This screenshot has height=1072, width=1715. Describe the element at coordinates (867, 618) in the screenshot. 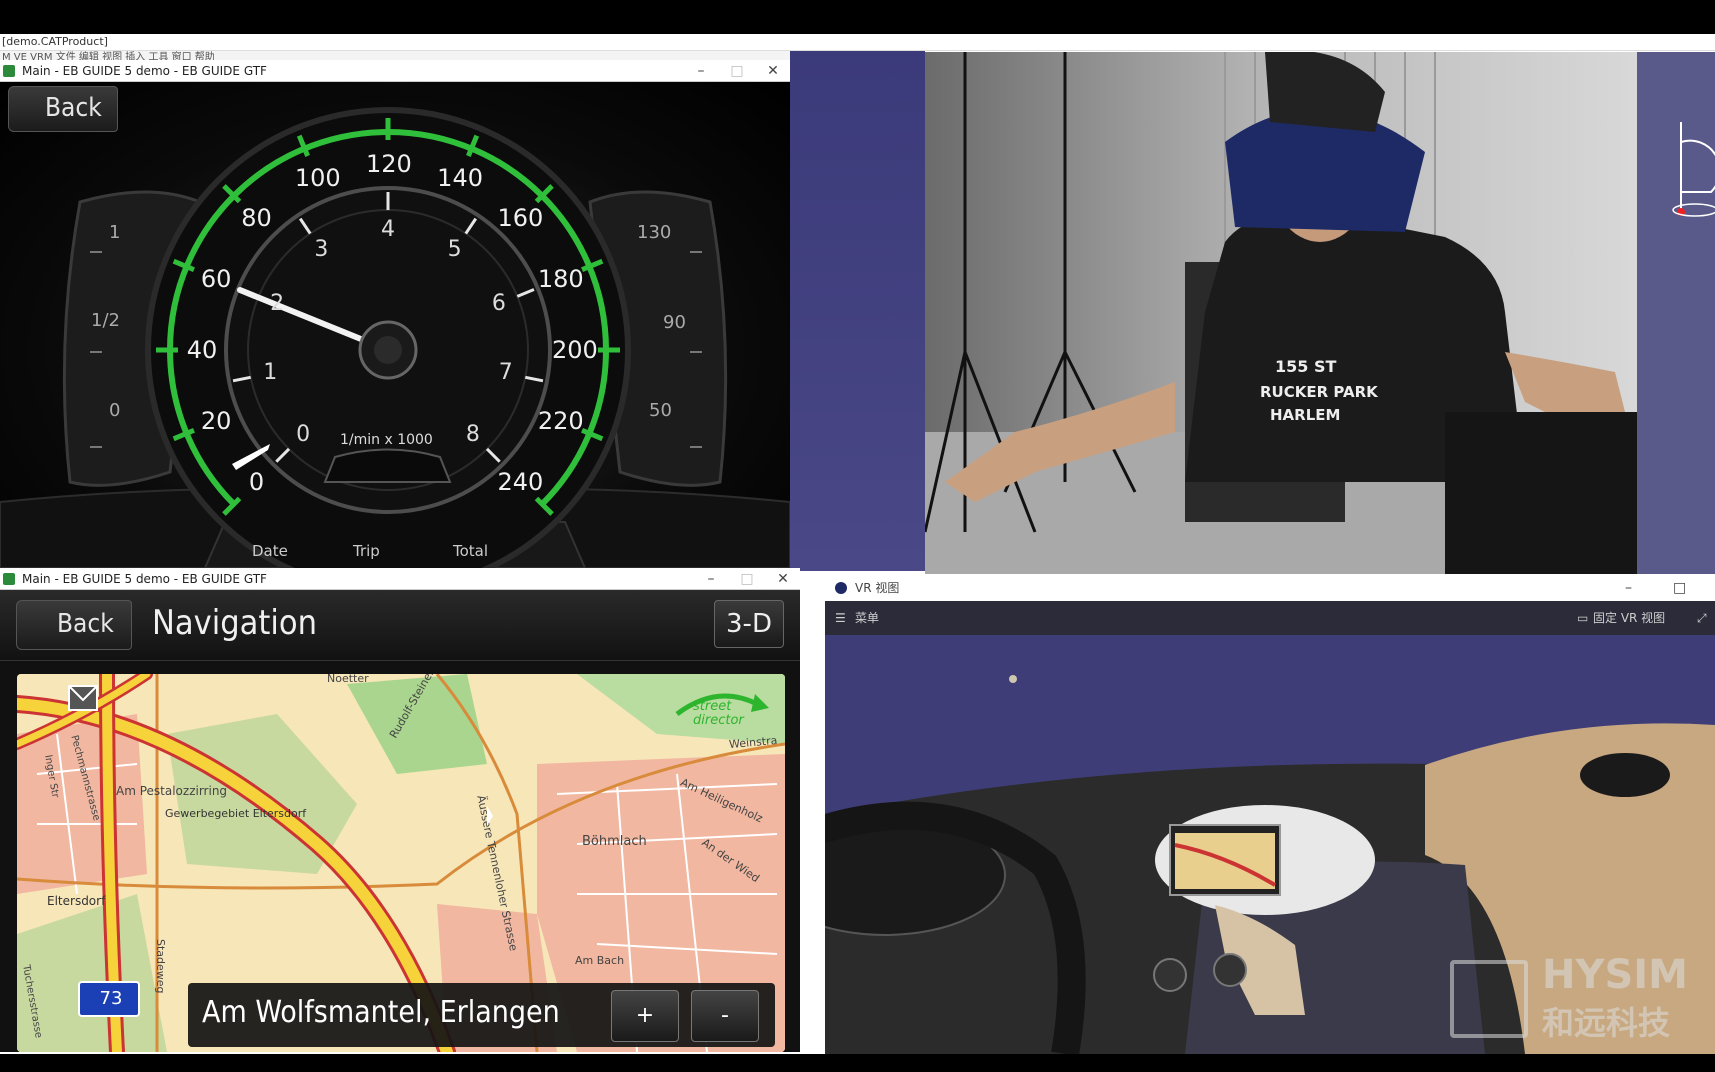

I see `vr-menu-button: 菜单` at that location.